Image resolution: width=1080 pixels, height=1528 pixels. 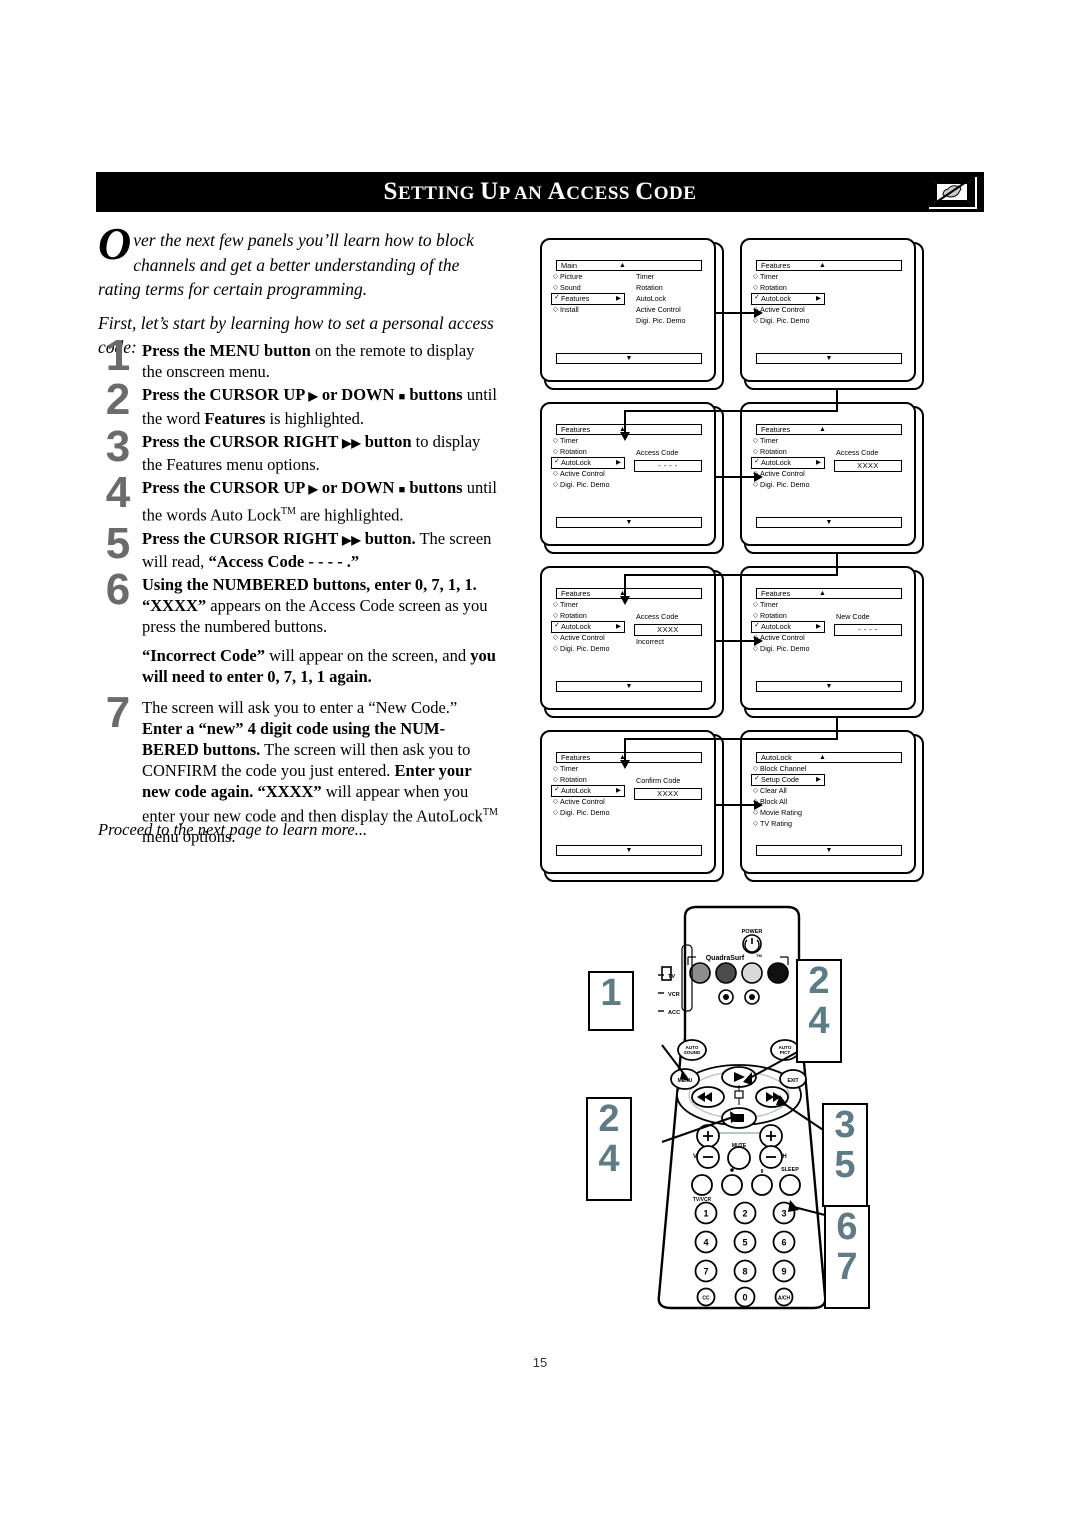 What do you see at coordinates (570, 287) in the screenshot?
I see `menu-item-label: Sound` at bounding box center [570, 287].